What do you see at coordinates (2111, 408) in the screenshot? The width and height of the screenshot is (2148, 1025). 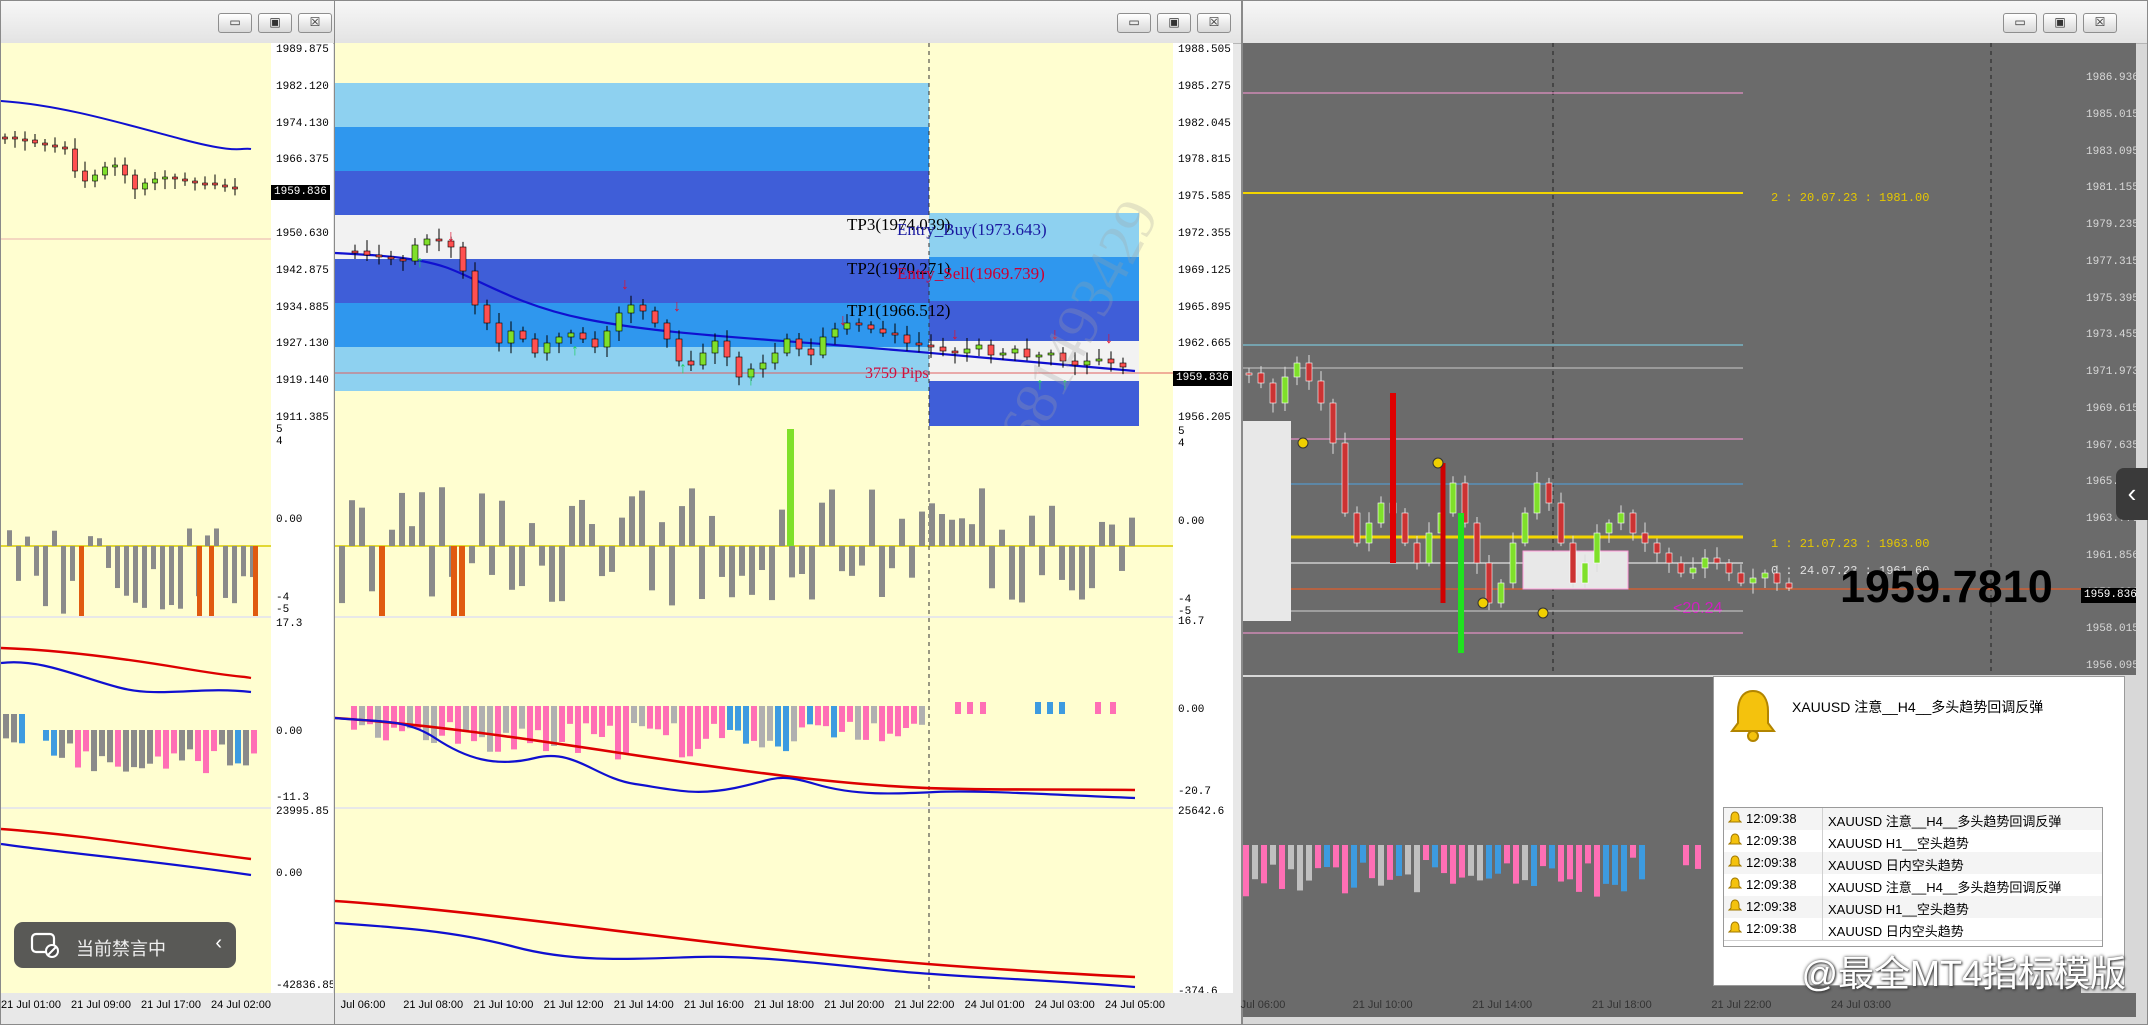 I see `price-axis-label: 1969.615` at bounding box center [2111, 408].